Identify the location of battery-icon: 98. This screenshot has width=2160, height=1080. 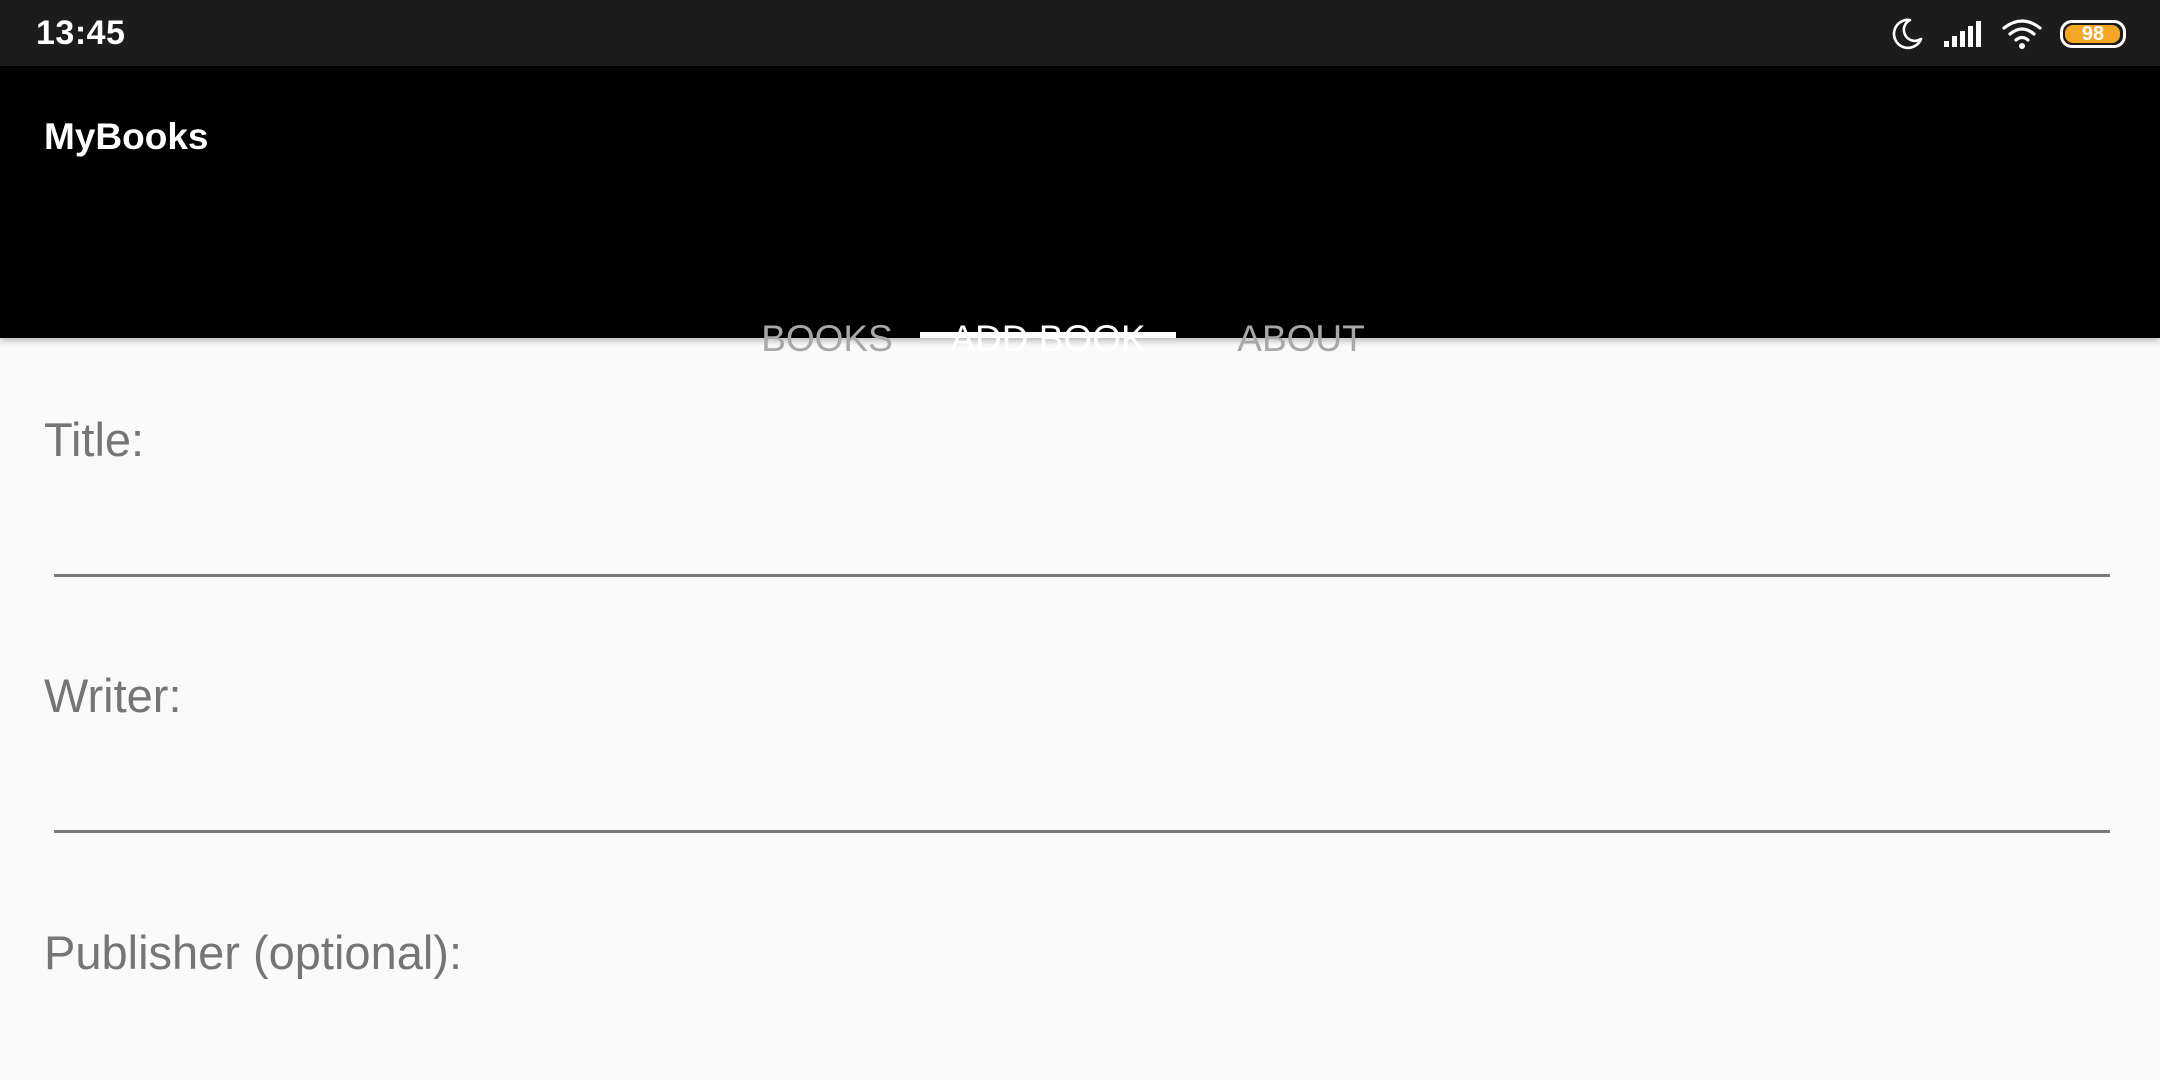
(2093, 34).